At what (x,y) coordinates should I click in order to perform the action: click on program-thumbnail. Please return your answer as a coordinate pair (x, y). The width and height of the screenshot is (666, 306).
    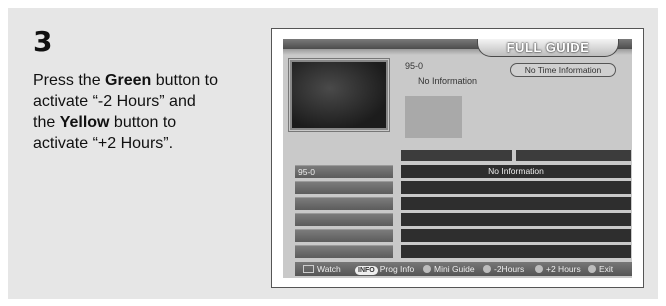
    Looking at the image, I should click on (433, 117).